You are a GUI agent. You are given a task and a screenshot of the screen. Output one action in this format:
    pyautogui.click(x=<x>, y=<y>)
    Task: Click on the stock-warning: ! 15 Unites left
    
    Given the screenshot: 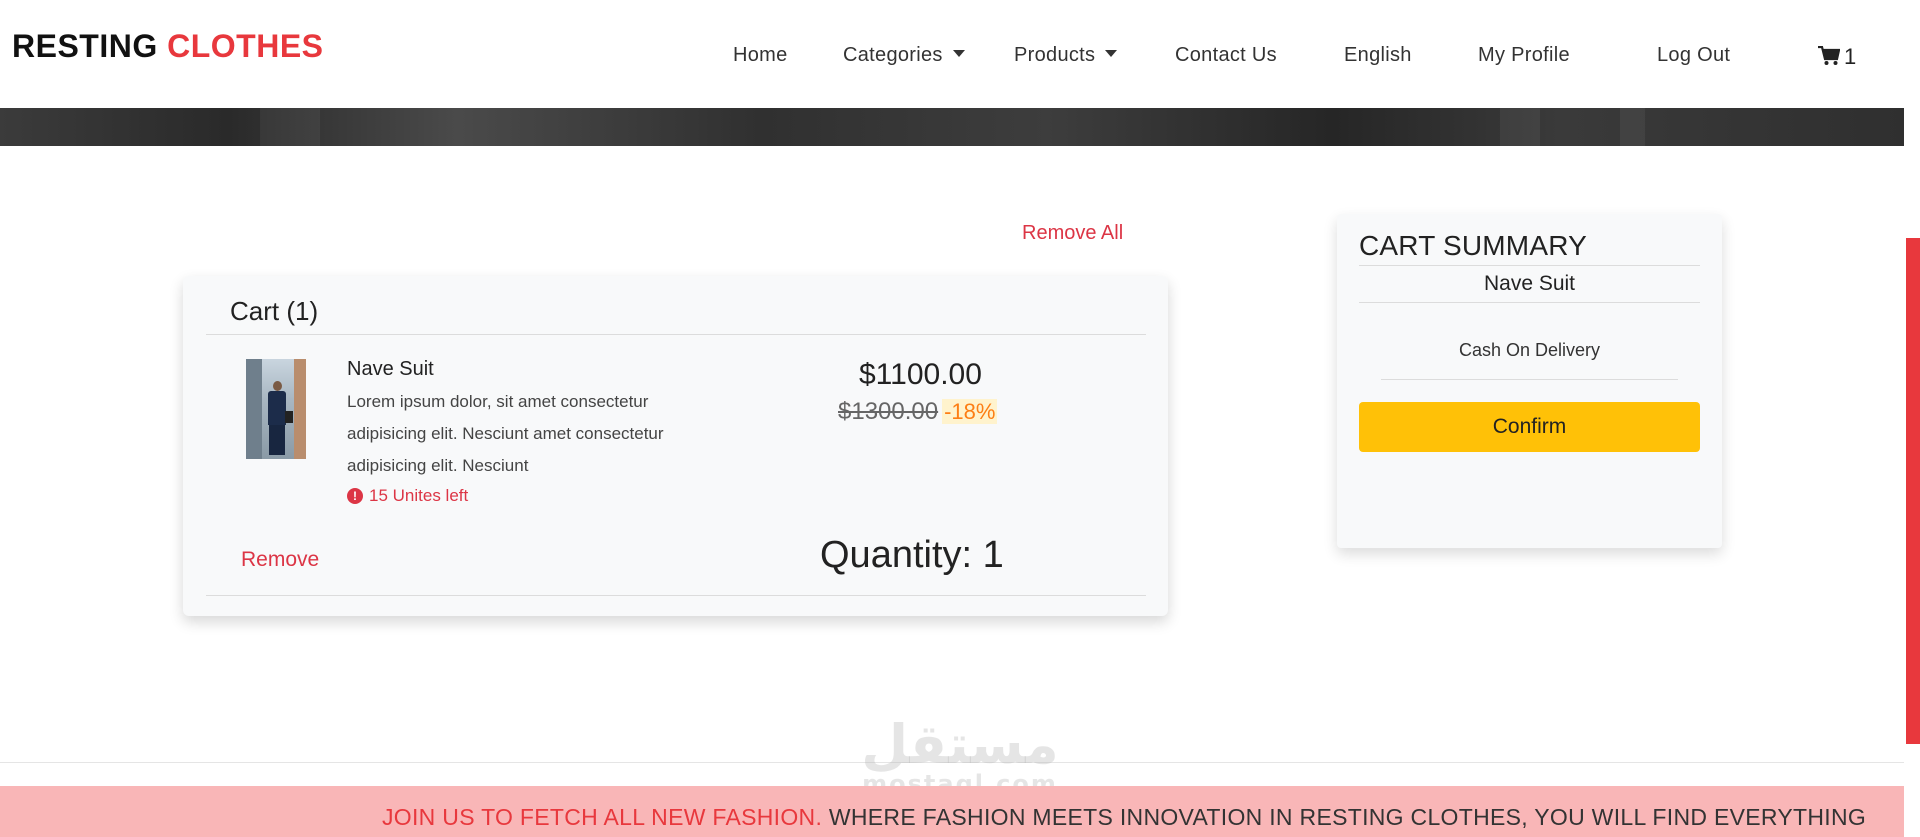 What is the action you would take?
    pyautogui.click(x=407, y=496)
    